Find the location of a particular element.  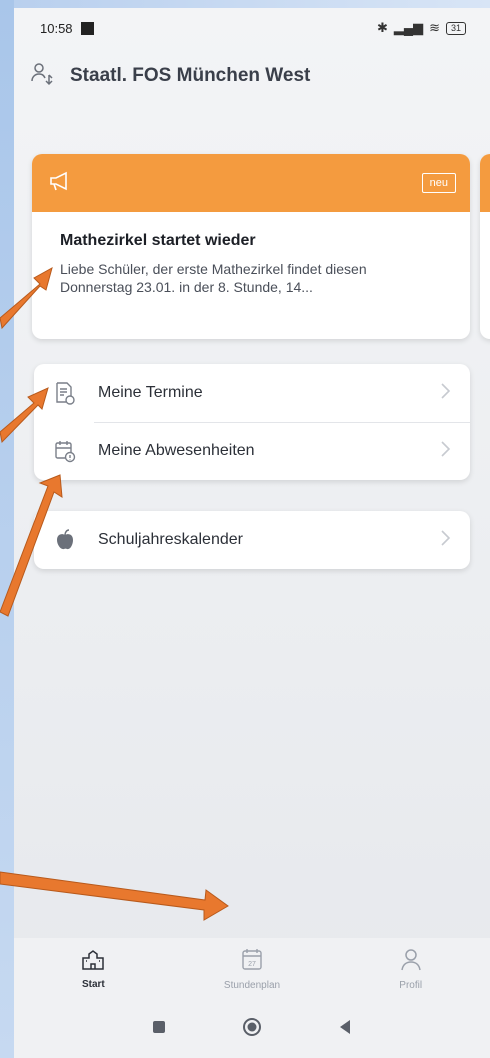

tab-label: Profil is located at coordinates (411, 985).